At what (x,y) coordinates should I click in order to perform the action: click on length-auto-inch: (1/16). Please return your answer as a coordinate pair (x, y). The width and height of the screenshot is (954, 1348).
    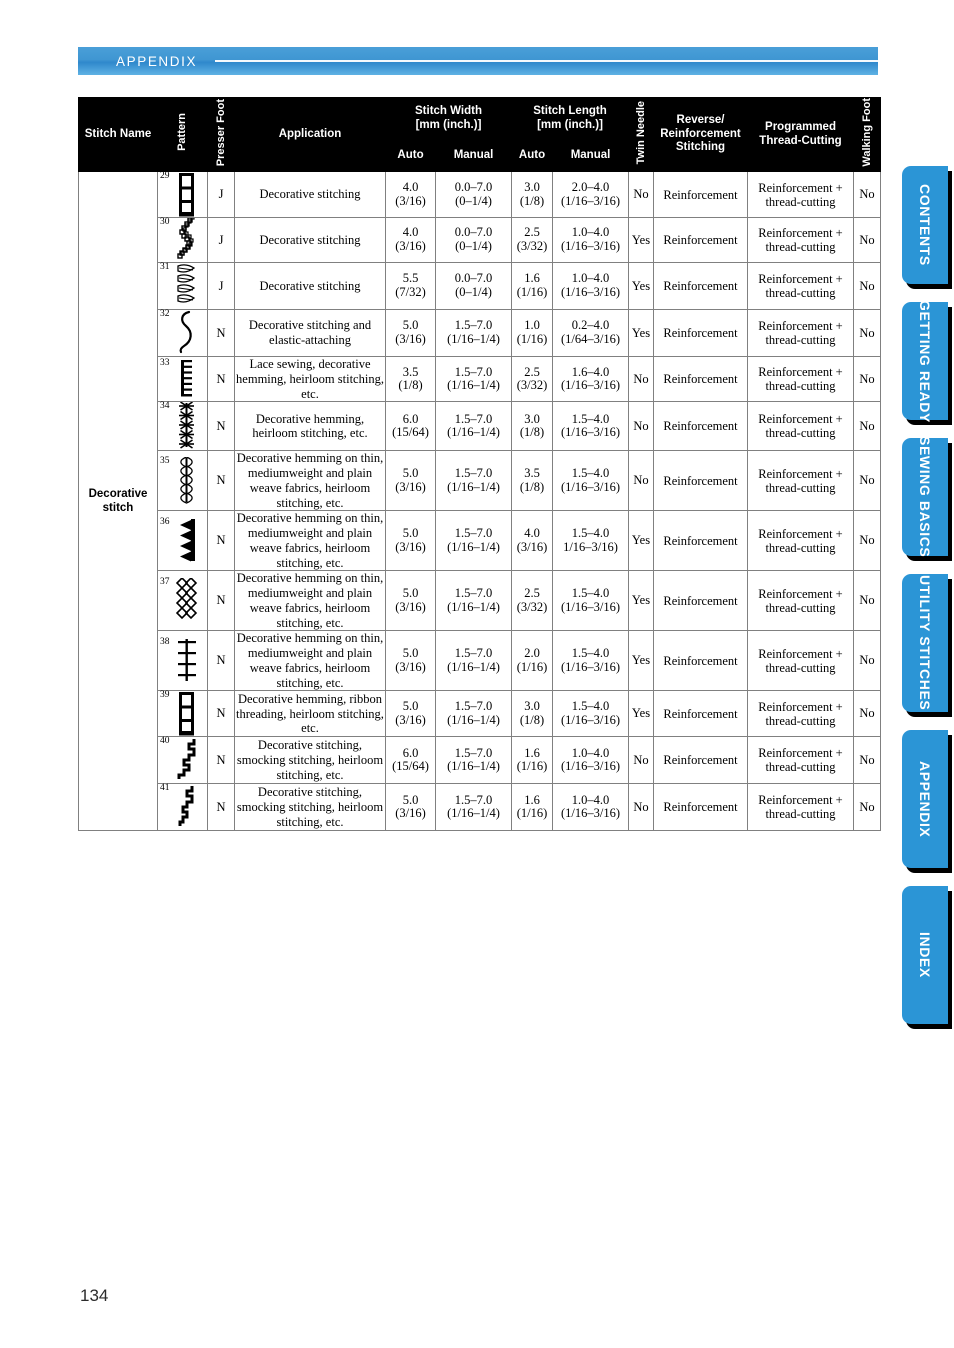
    Looking at the image, I should click on (532, 813).